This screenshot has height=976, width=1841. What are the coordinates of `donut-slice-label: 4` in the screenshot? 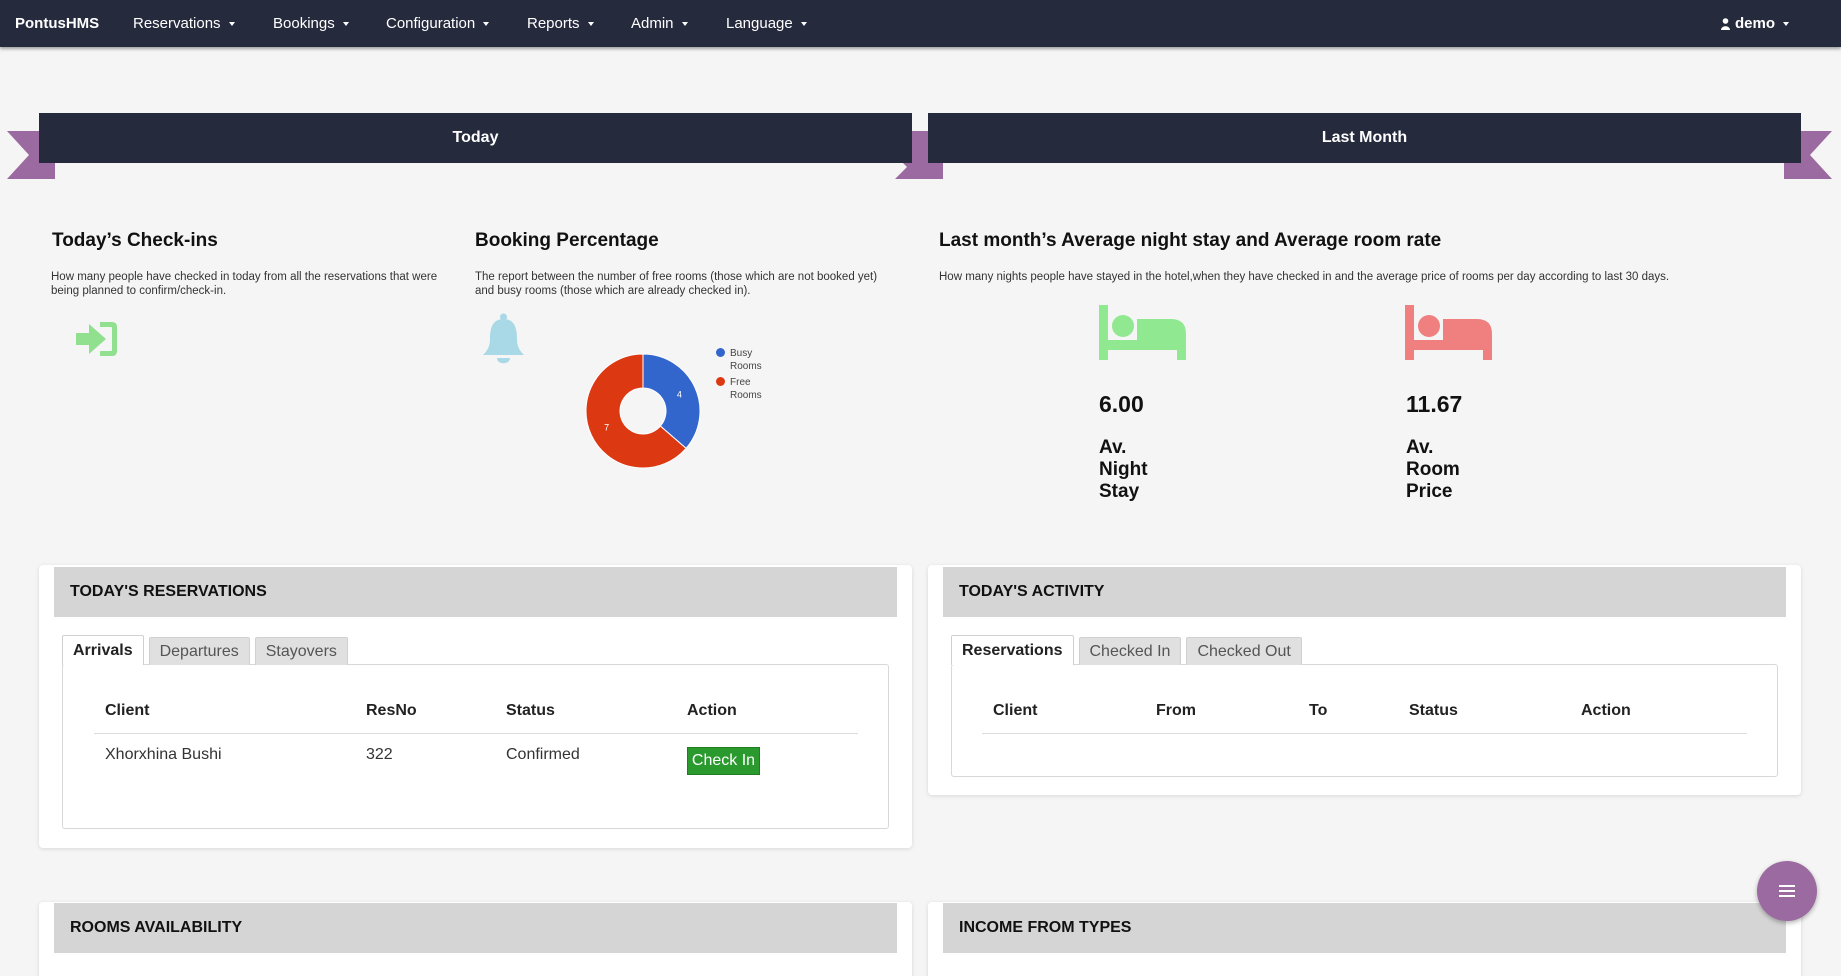 It's located at (679, 394).